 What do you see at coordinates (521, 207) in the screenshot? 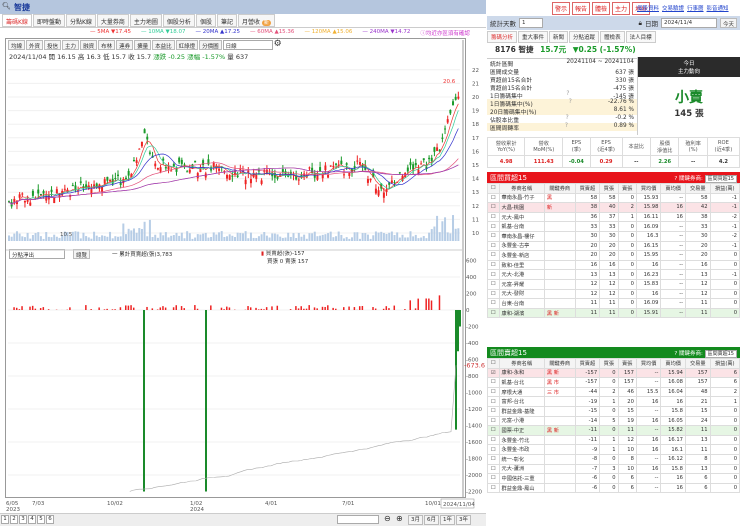
I see `broker-name: 大昌-桃園` at bounding box center [521, 207].